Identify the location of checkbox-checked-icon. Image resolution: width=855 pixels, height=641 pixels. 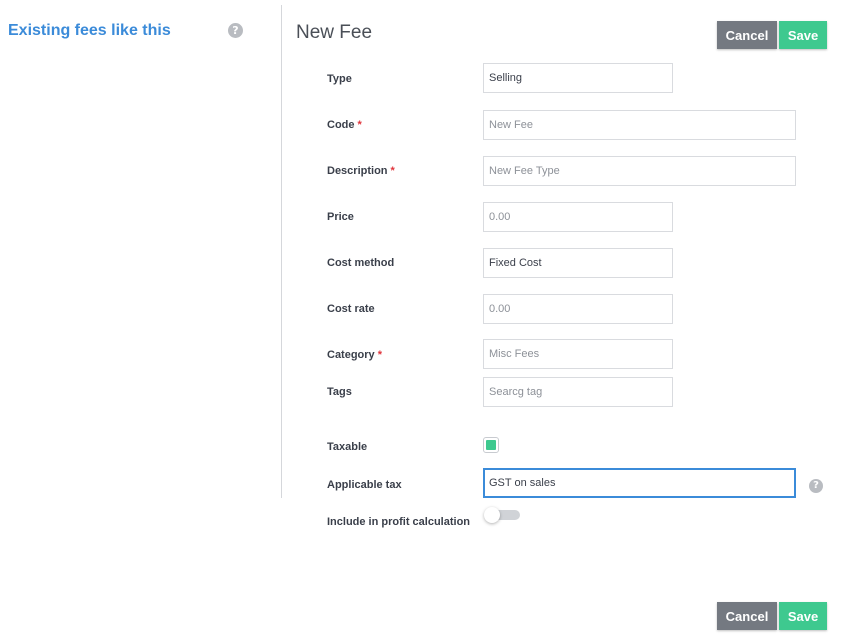
(491, 445).